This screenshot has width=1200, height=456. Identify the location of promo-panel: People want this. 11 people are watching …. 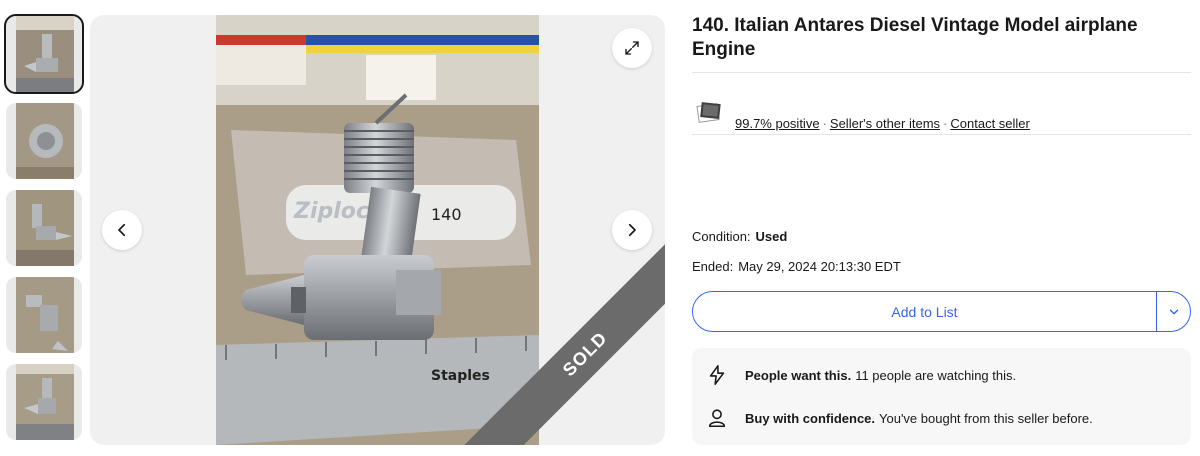
(941, 396).